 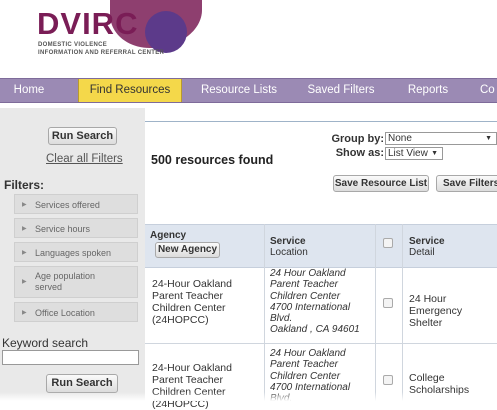 I want to click on cell-line: College, so click(x=427, y=378).